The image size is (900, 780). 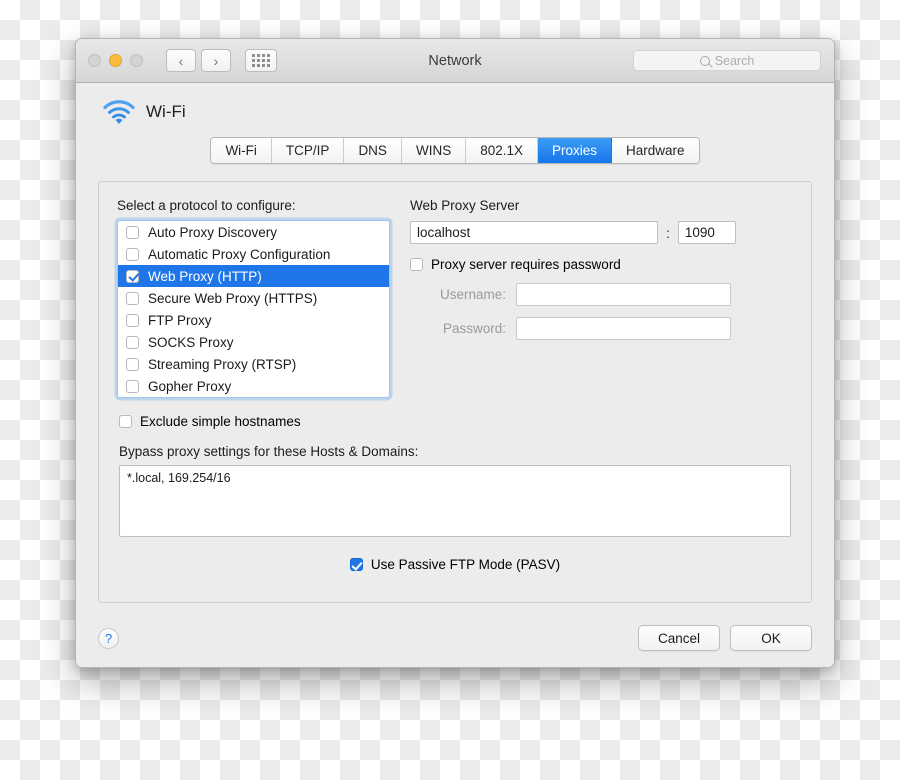 I want to click on password-field, so click(x=623, y=328).